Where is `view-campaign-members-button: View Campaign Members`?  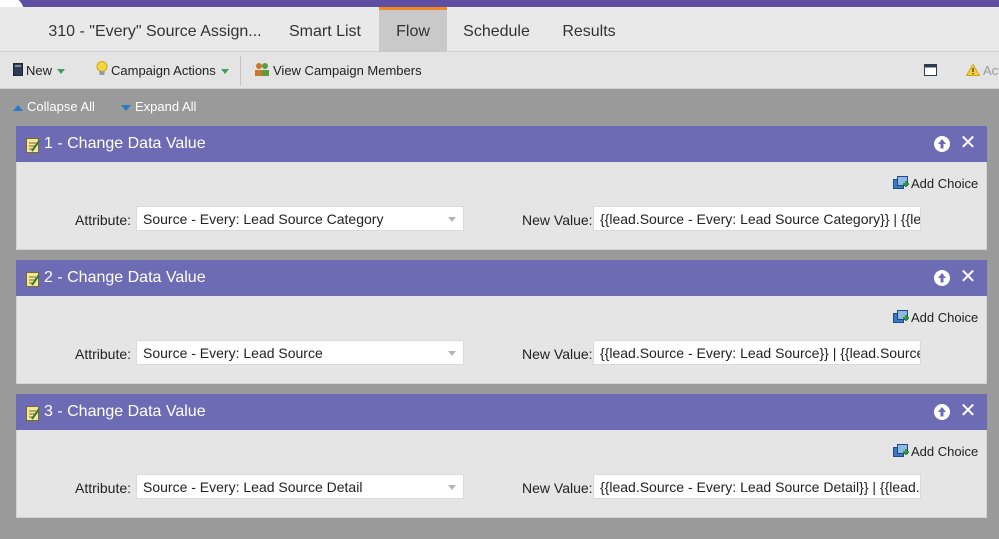 view-campaign-members-button: View Campaign Members is located at coordinates (338, 70).